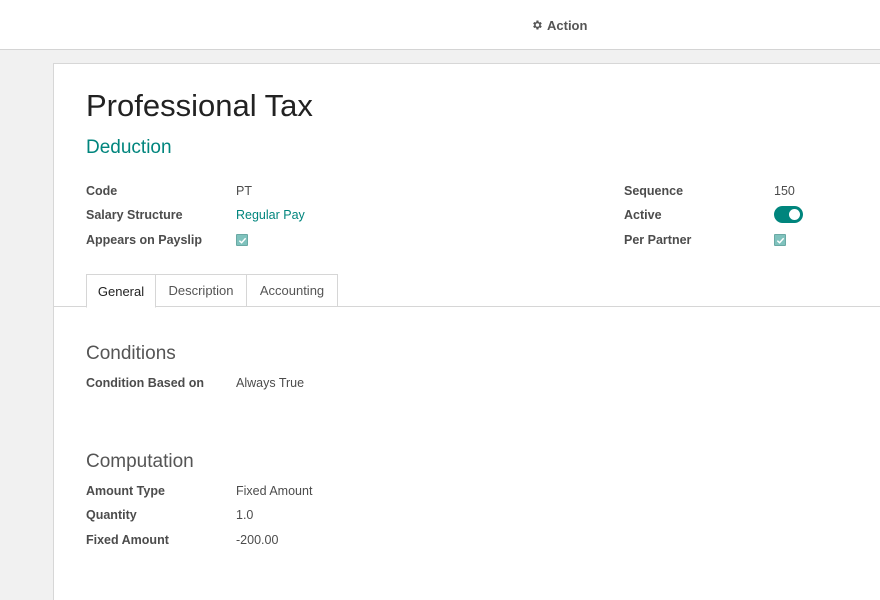  I want to click on toggle-knob, so click(794, 214).